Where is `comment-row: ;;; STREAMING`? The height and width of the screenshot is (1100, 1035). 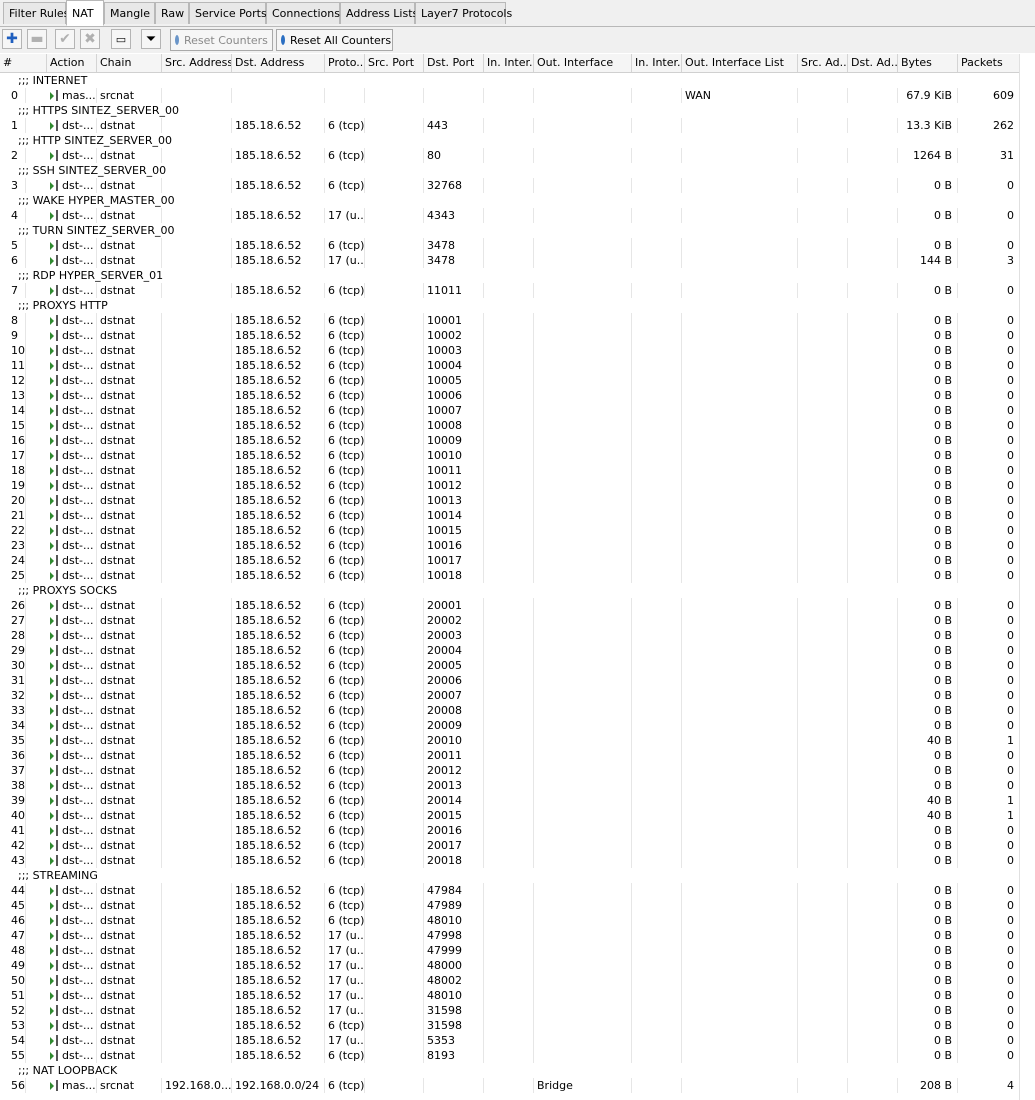
comment-row: ;;; STREAMING is located at coordinates (510, 875).